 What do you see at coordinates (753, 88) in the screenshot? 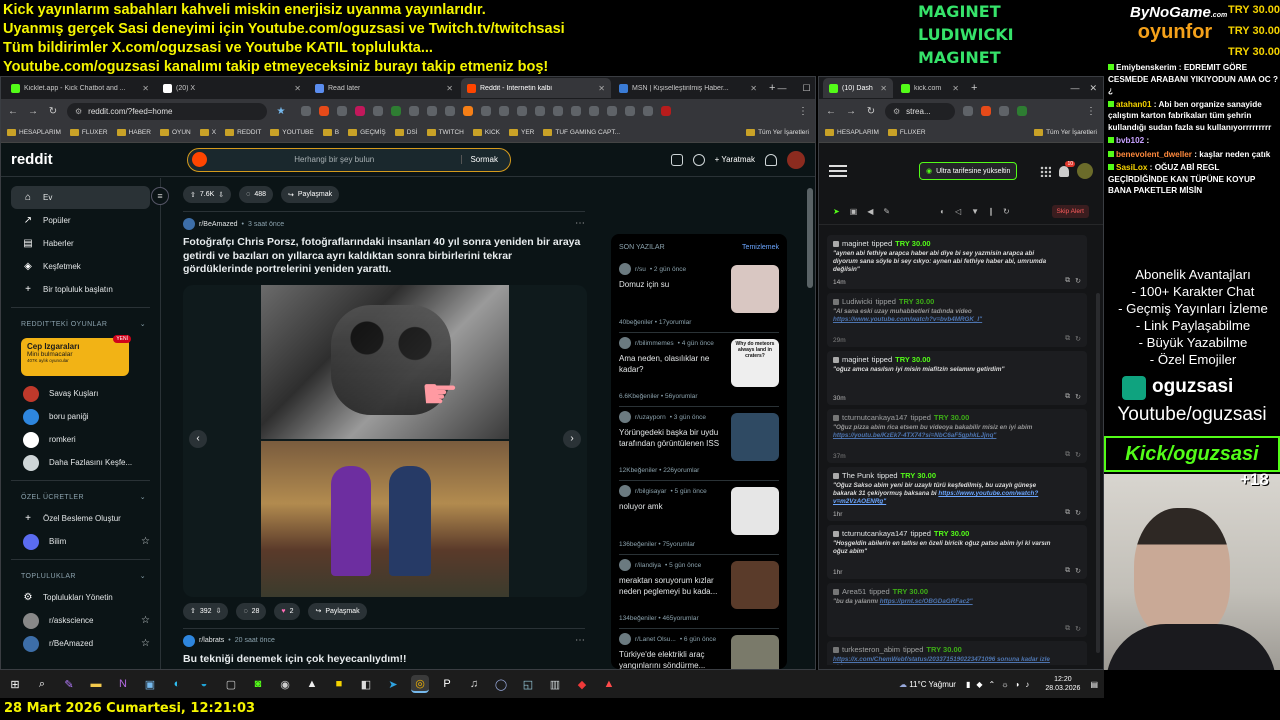
I see `tab-close-icon: ✕` at bounding box center [753, 88].